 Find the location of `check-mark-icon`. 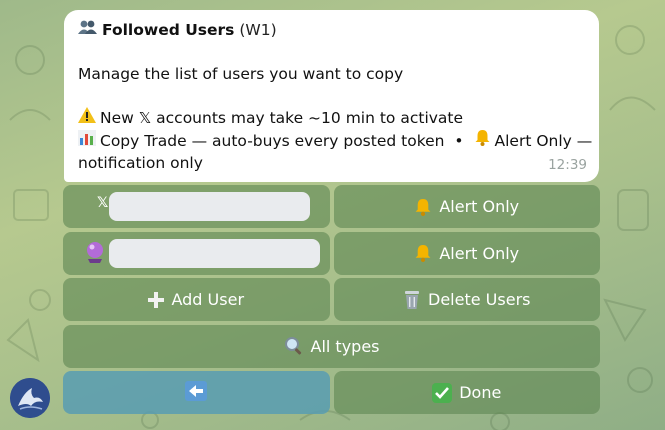

check-mark-icon is located at coordinates (442, 392).